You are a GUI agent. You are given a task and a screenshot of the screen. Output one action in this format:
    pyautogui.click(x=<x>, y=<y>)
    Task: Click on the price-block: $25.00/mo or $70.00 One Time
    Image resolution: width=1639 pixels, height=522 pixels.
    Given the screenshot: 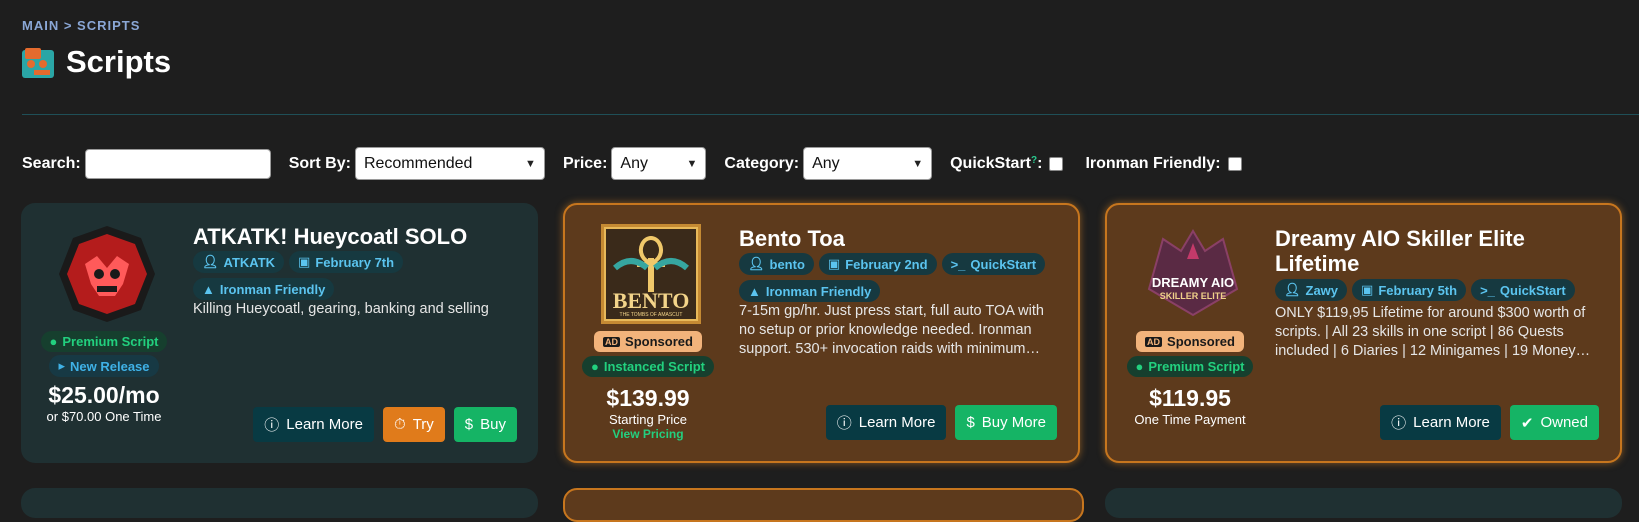 What is the action you would take?
    pyautogui.click(x=104, y=403)
    